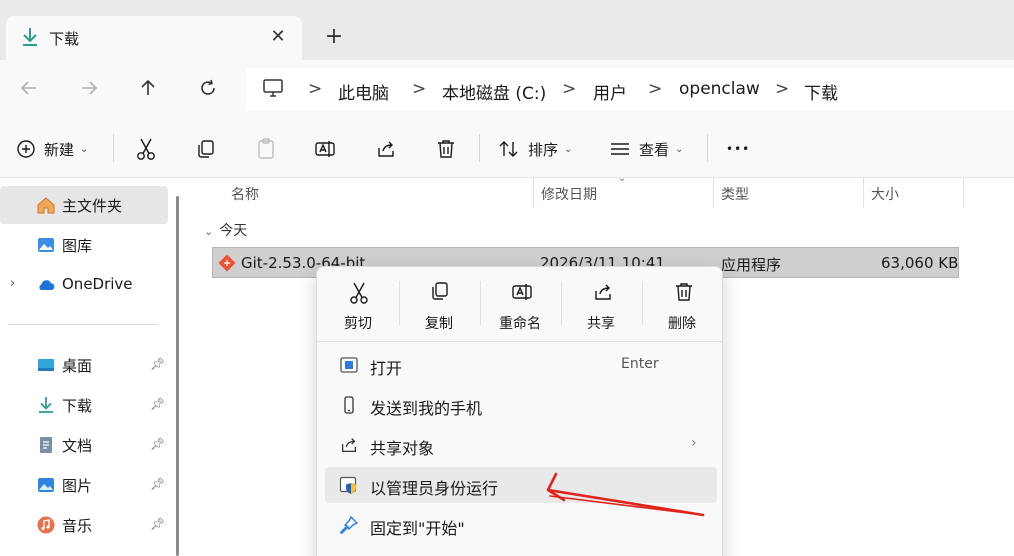 This screenshot has width=1014, height=556. What do you see at coordinates (77, 246) in the screenshot?
I see `sidebar-item-label: 图库` at bounding box center [77, 246].